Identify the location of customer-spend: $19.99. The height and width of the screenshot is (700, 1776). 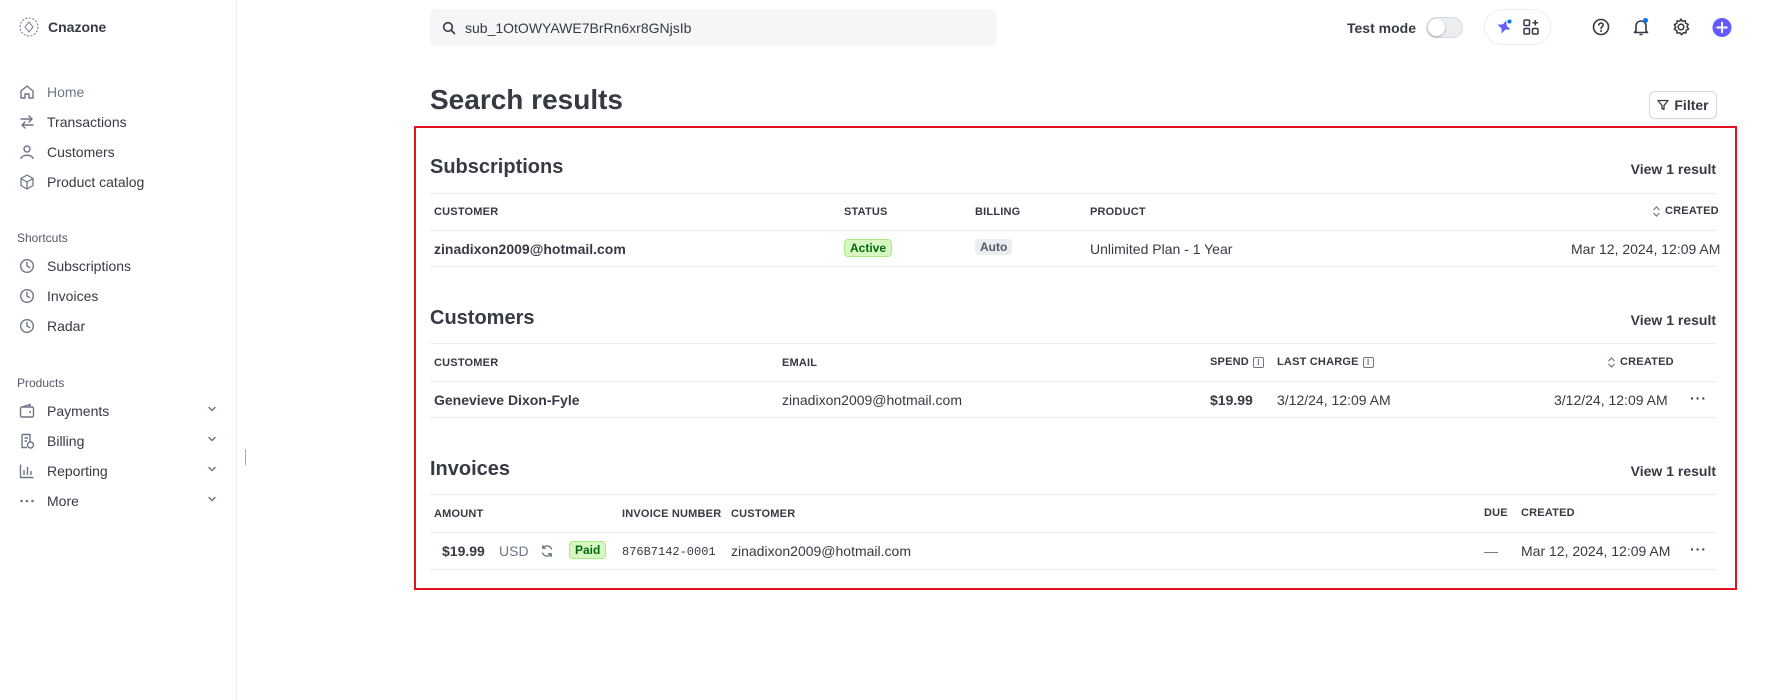
(1231, 400).